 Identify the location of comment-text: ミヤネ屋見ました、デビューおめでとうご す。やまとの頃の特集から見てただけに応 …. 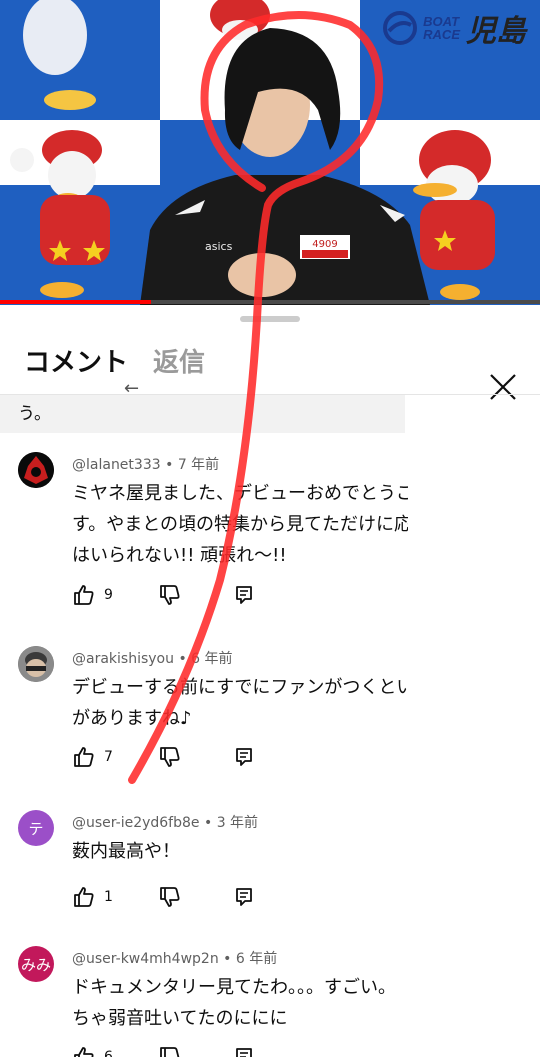
(240, 524).